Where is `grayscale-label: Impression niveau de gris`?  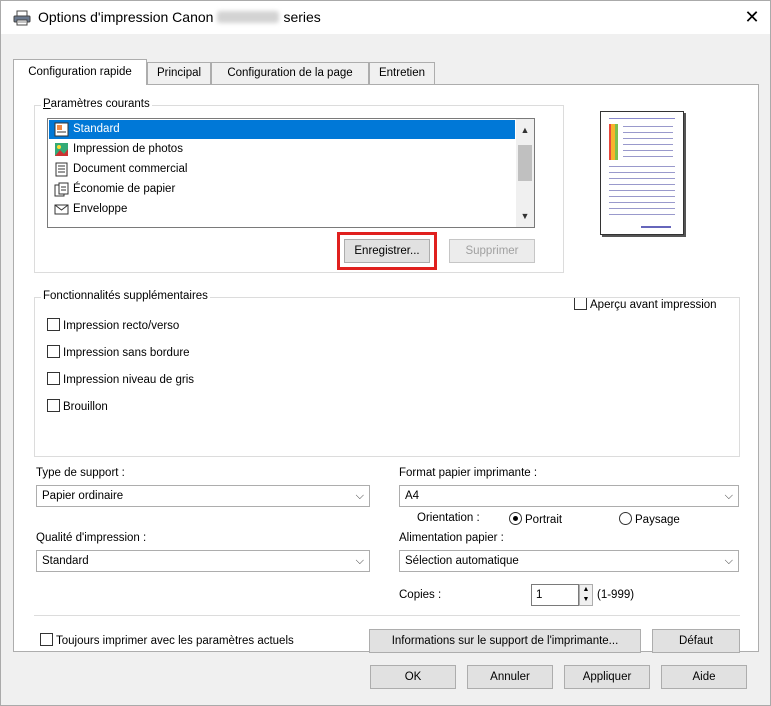 grayscale-label: Impression niveau de gris is located at coordinates (129, 380).